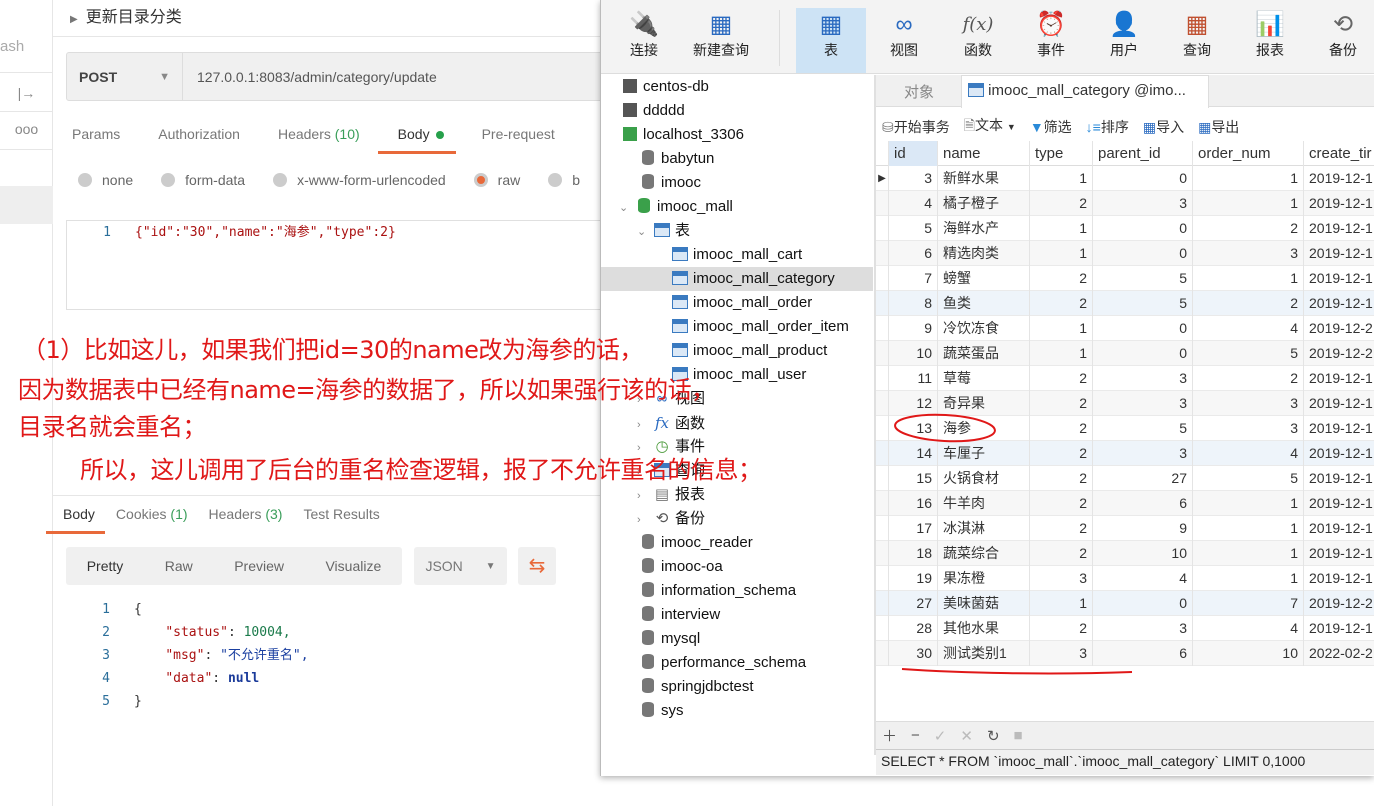 Image resolution: width=1374 pixels, height=806 pixels. What do you see at coordinates (1339, 653) in the screenshot?
I see `cell-create_tir: 2022-02-2` at bounding box center [1339, 653].